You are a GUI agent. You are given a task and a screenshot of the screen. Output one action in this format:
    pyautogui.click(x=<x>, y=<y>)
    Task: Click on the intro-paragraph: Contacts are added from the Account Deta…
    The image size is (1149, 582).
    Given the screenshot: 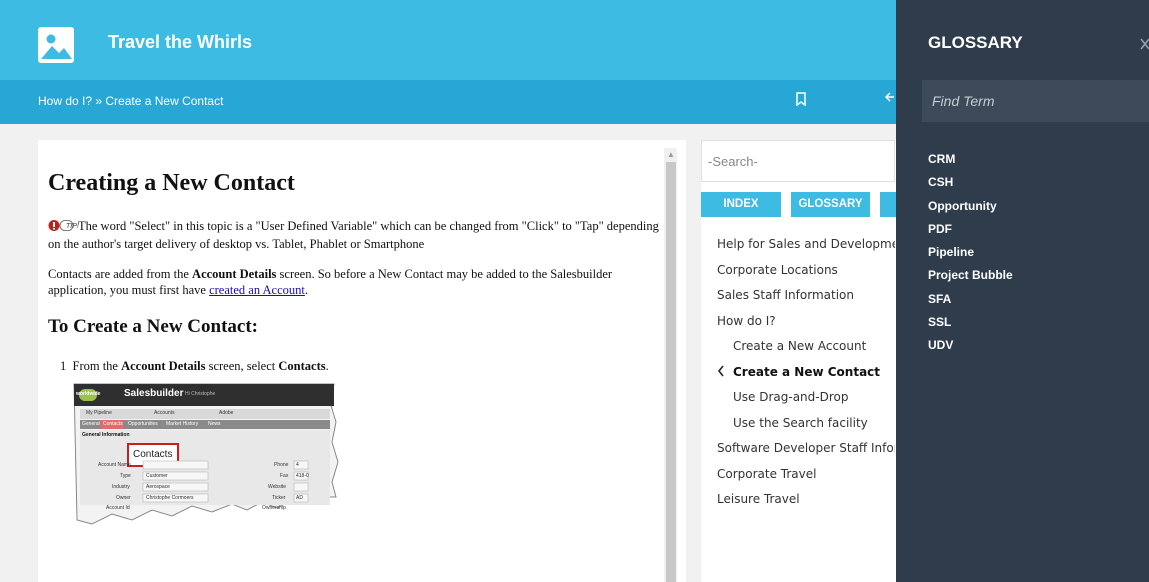 What is the action you would take?
    pyautogui.click(x=358, y=282)
    